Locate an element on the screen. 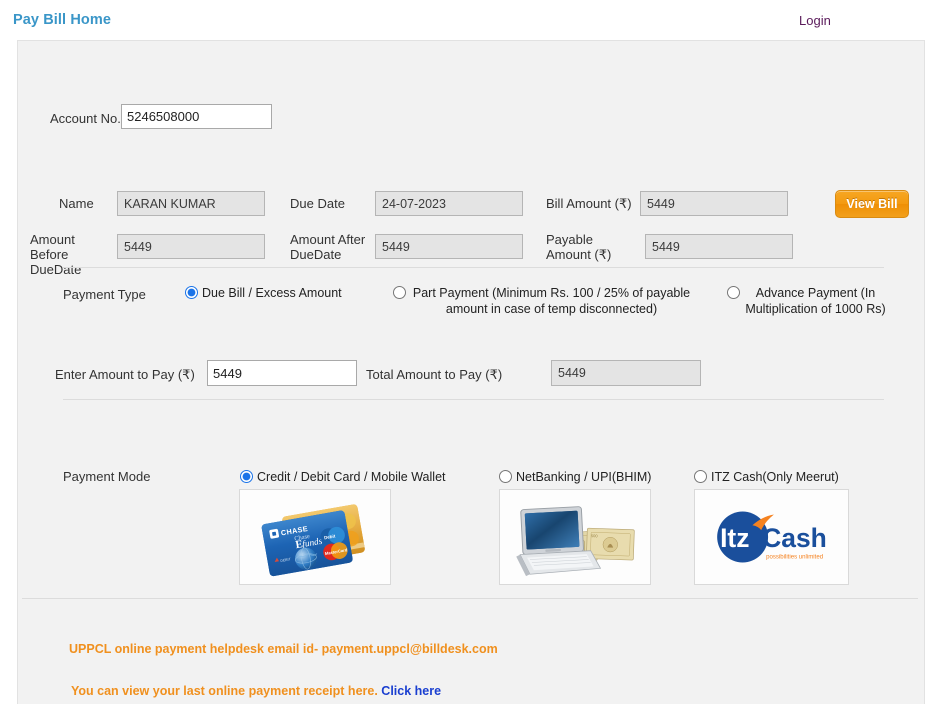 This screenshot has width=944, height=713. bill-amount-label: Bill Amount (₹) is located at coordinates (589, 203).